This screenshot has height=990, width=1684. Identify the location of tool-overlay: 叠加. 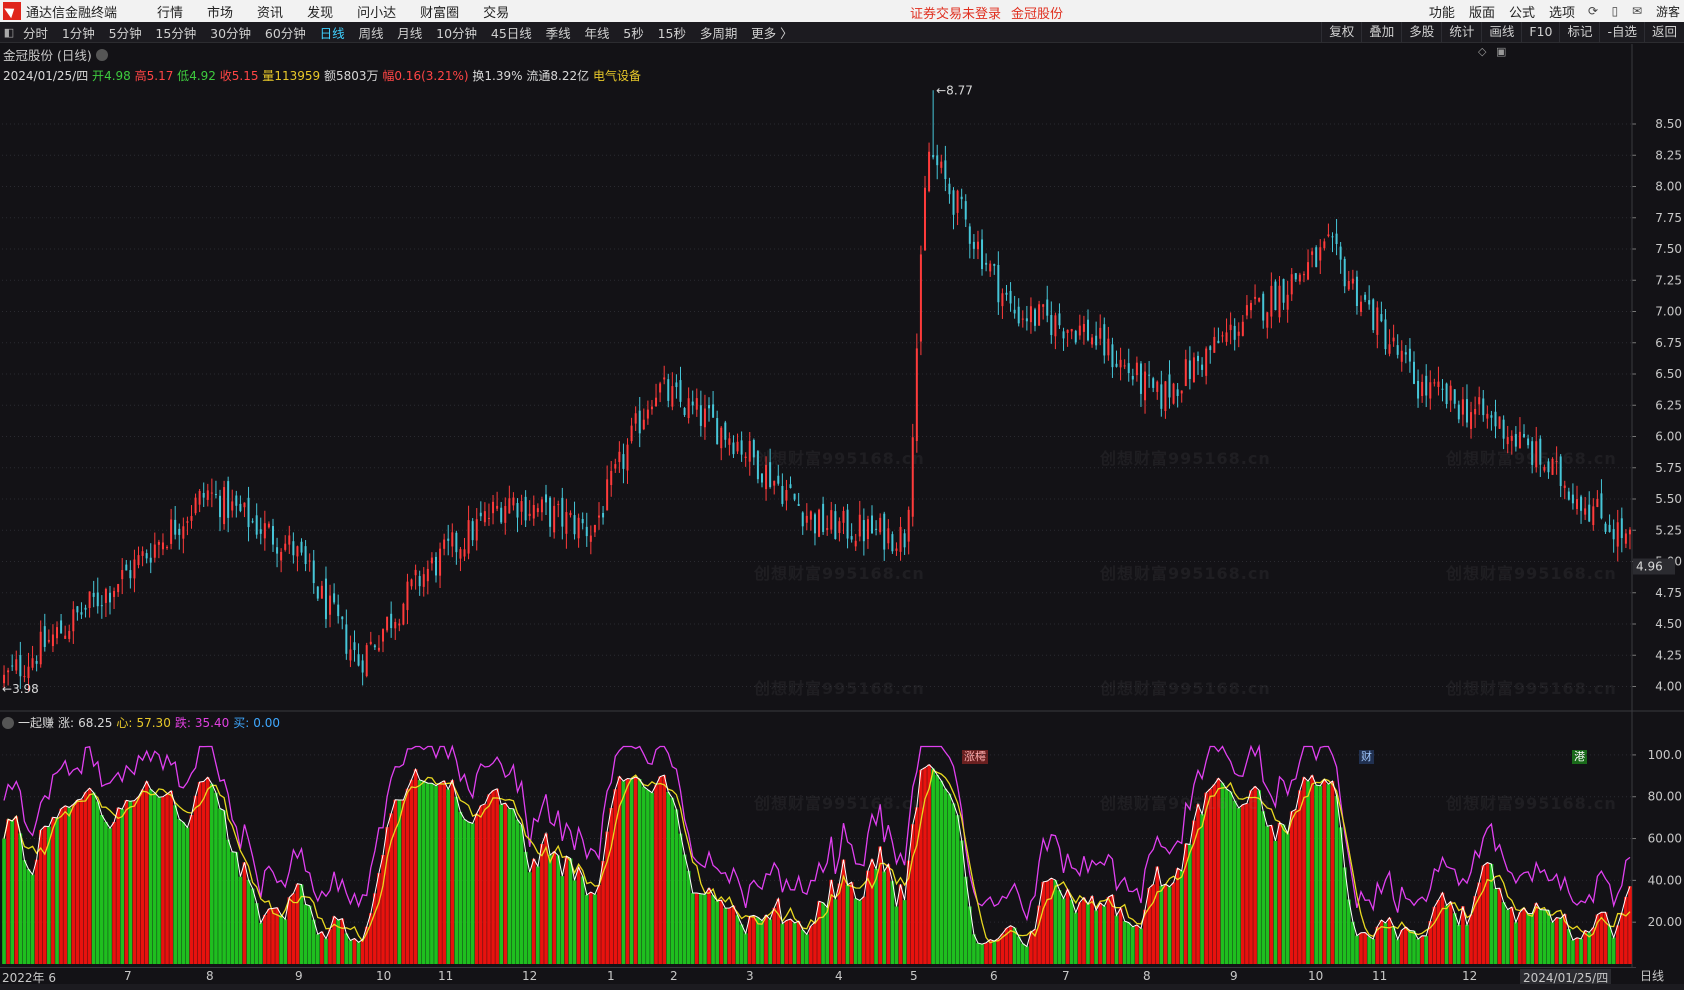
(1381, 32).